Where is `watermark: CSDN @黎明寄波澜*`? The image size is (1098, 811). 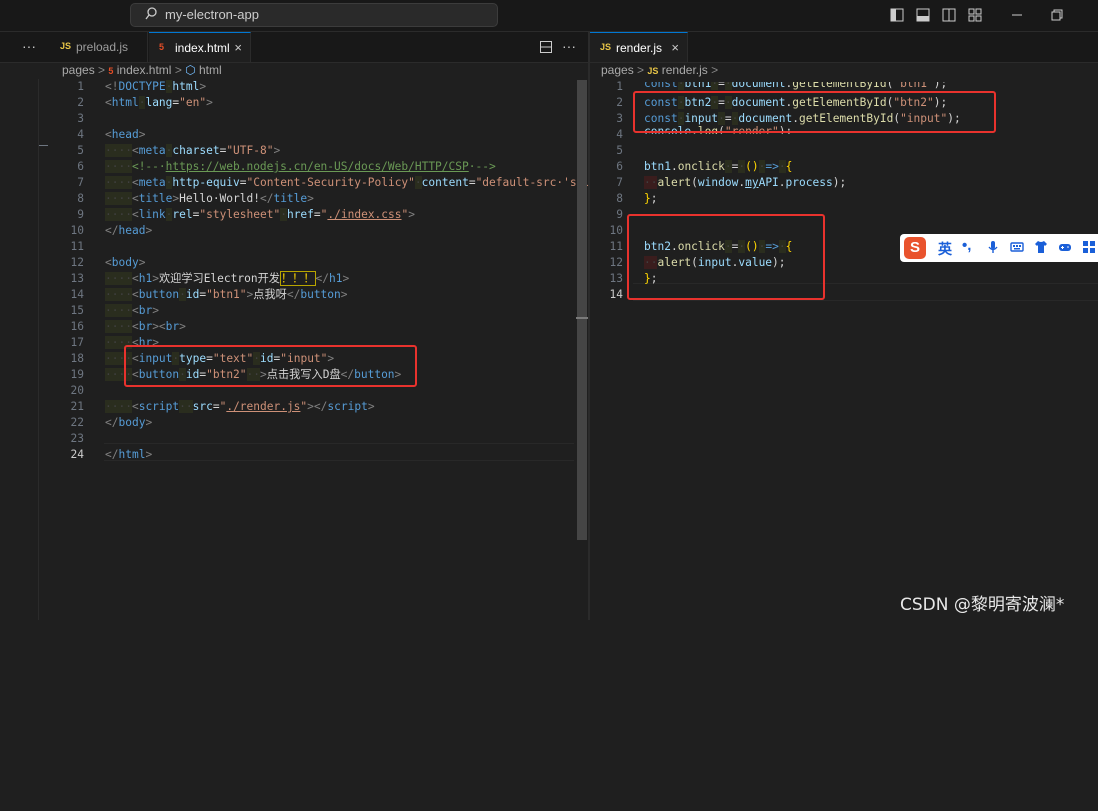 watermark: CSDN @黎明寄波澜* is located at coordinates (982, 605).